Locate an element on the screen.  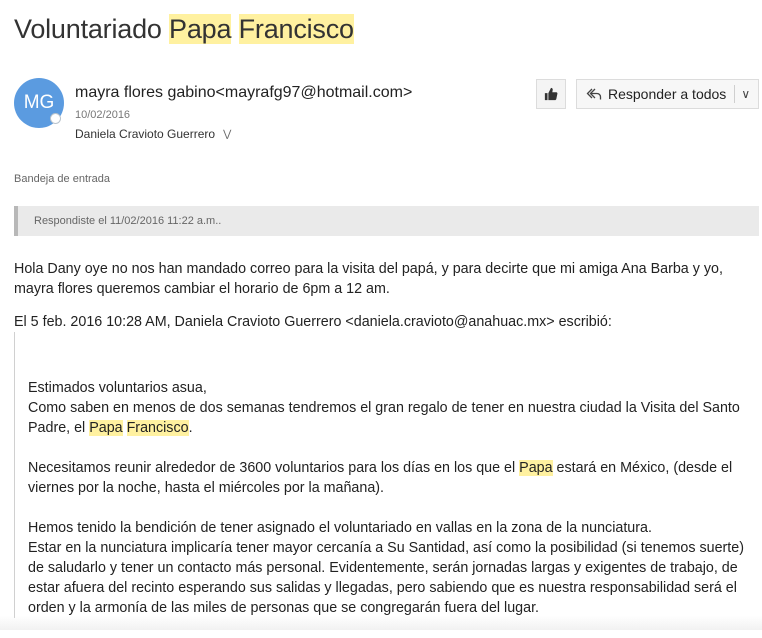
sender-name: mayra flores gabino is located at coordinates (145, 92).